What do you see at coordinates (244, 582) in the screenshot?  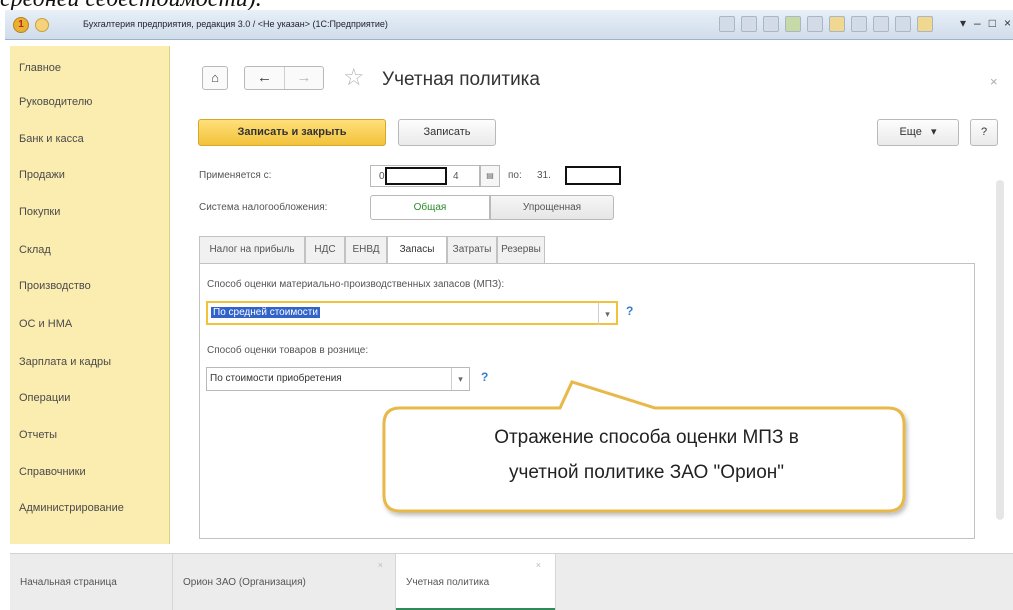 I see `bottom-tab-label: Орион ЗАО (Организация)` at bounding box center [244, 582].